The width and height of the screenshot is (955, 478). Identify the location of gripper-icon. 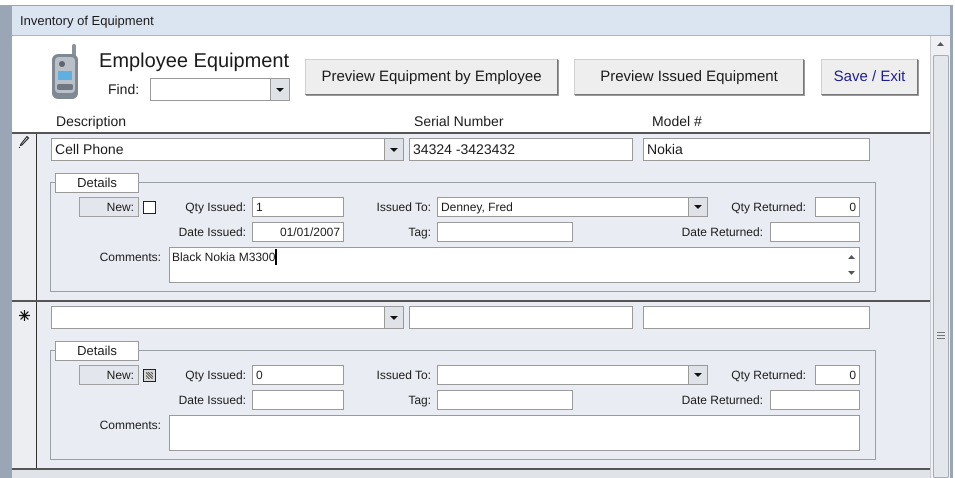
(940, 335).